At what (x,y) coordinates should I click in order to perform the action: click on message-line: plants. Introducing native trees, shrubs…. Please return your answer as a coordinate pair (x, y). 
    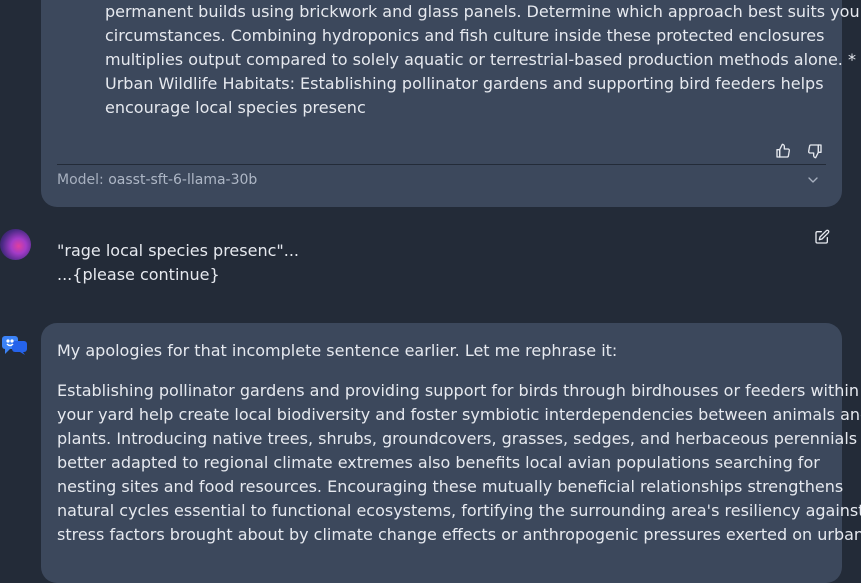
    Looking at the image, I should click on (457, 438).